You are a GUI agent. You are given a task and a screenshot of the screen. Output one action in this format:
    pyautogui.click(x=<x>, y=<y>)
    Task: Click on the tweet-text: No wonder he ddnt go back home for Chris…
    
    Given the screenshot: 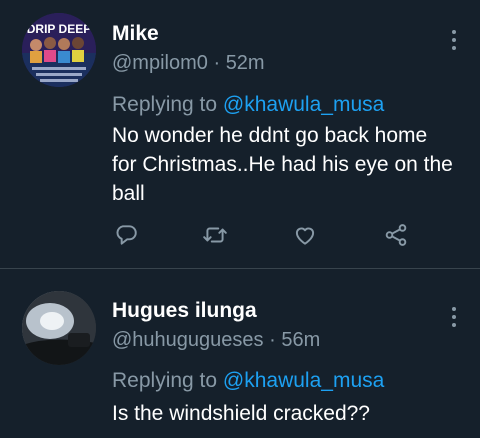 What is the action you would take?
    pyautogui.click(x=282, y=164)
    